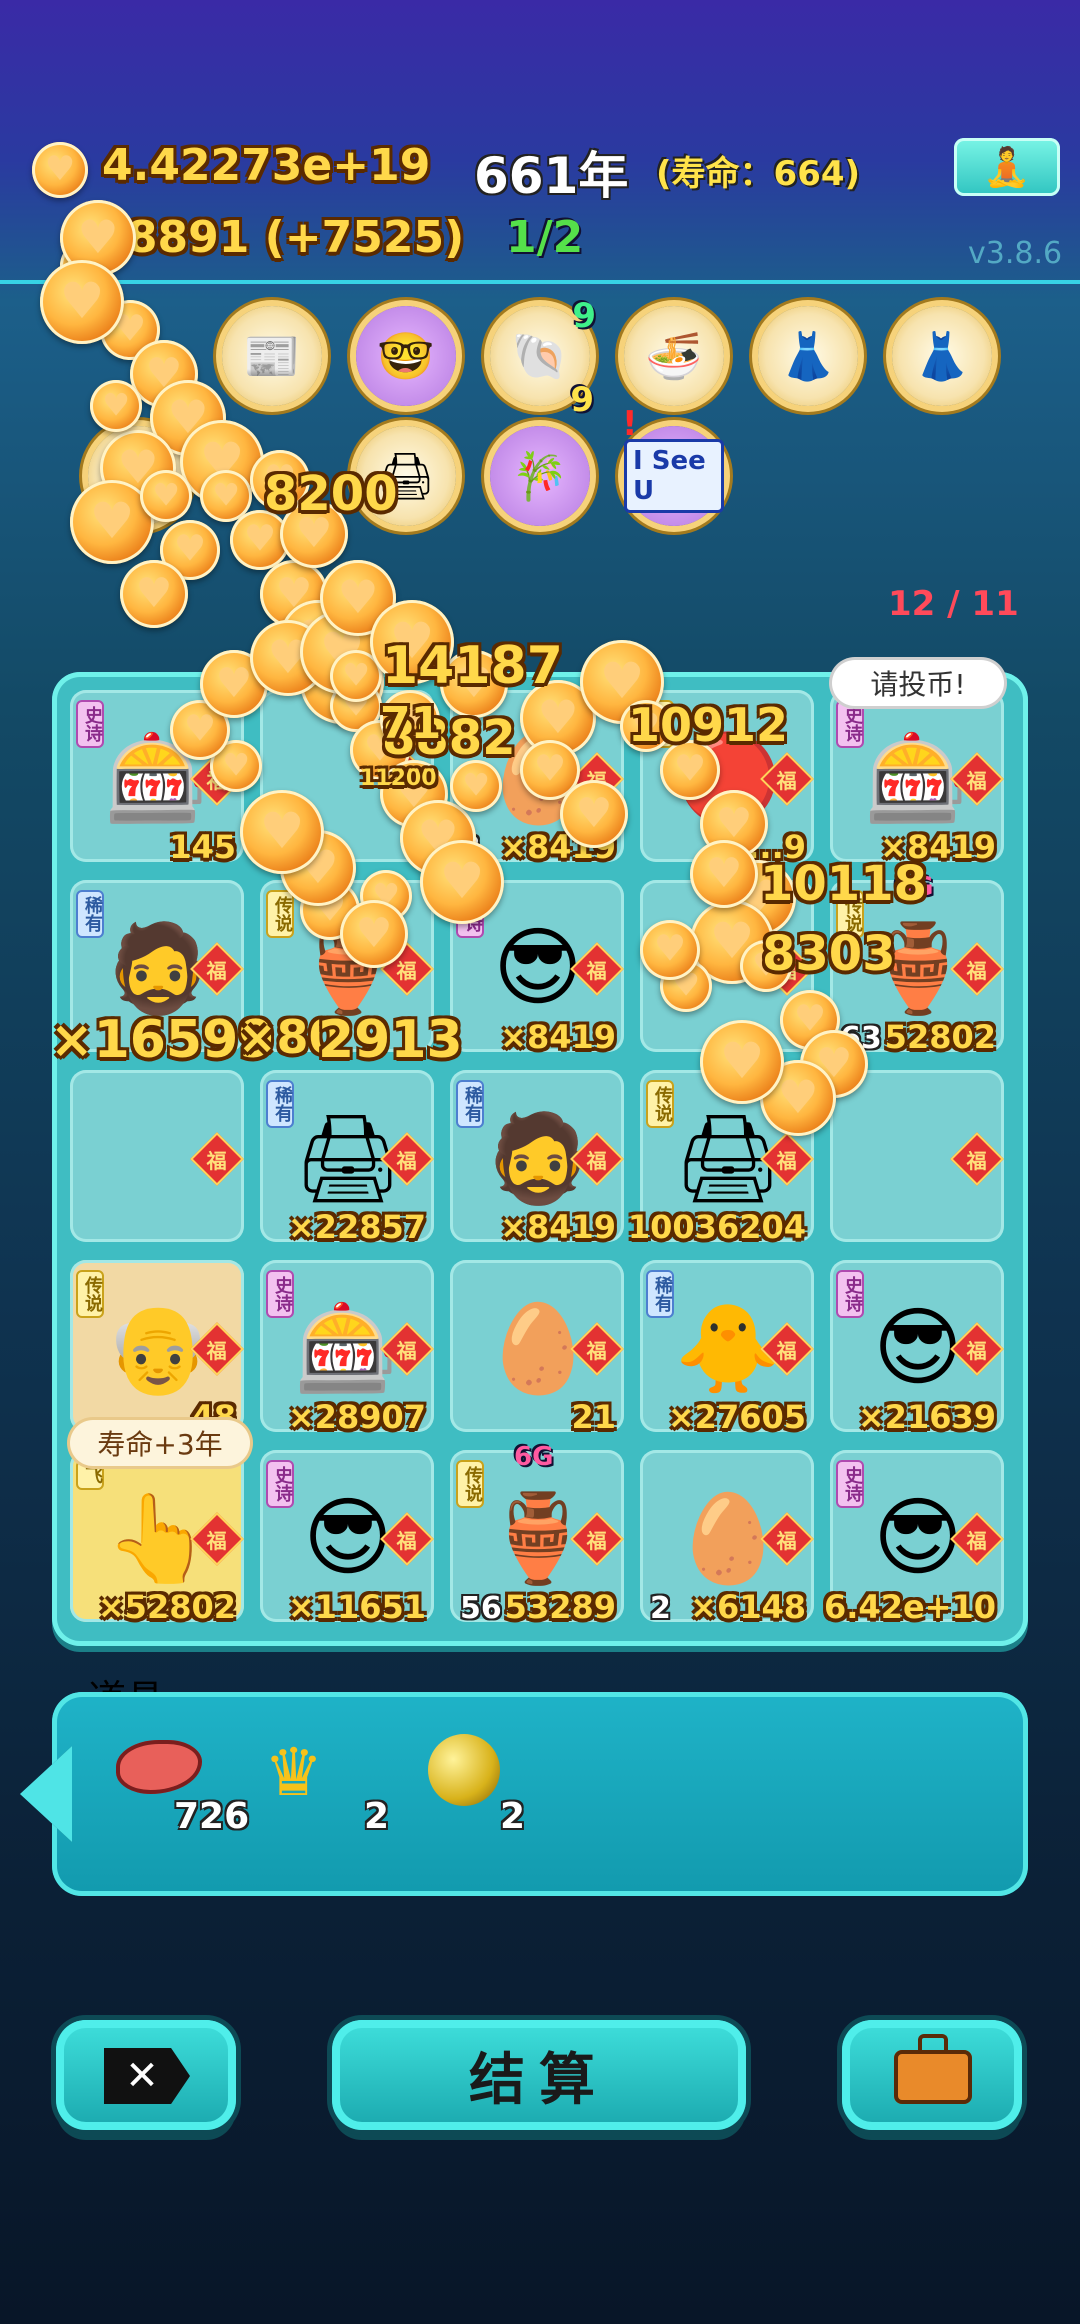  What do you see at coordinates (917, 778) in the screenshot?
I see `board-cell: 史诗 🎰 福 ×8419` at bounding box center [917, 778].